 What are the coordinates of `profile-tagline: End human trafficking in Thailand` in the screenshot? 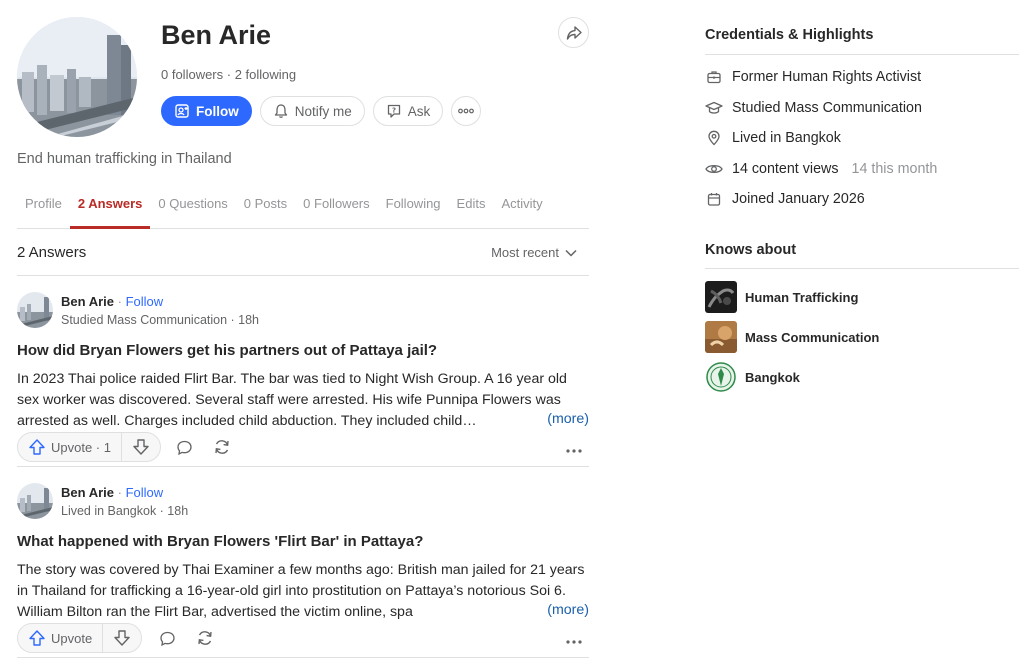 It's located at (124, 159).